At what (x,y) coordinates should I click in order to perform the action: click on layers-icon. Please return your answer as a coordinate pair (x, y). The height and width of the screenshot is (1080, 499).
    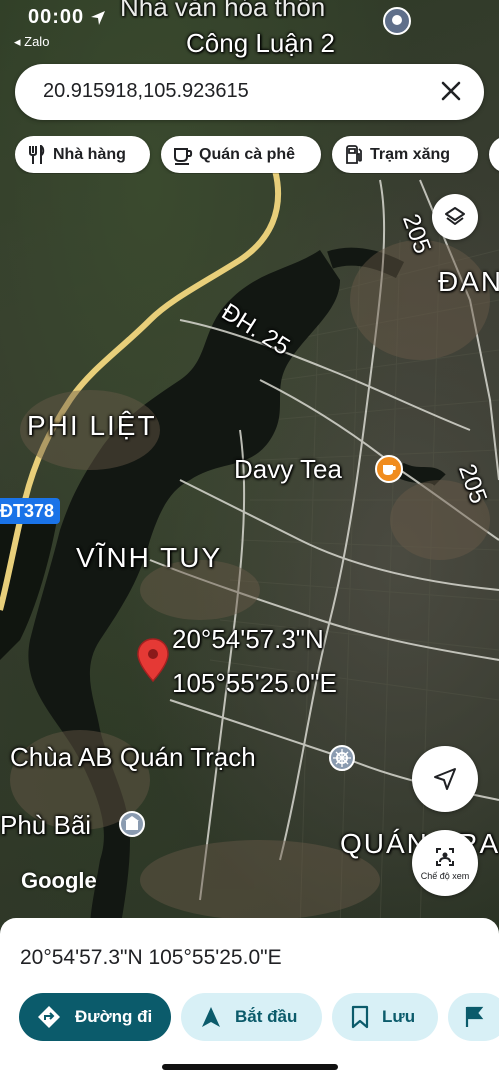
    Looking at the image, I should click on (455, 216).